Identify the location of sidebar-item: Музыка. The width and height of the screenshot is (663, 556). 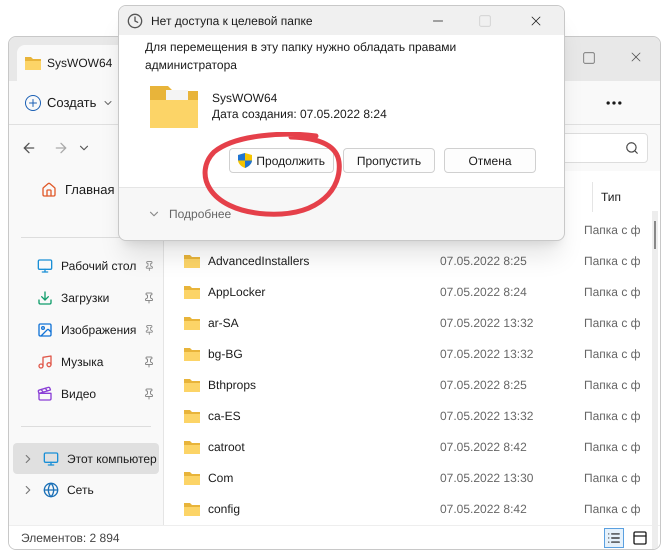
(86, 362).